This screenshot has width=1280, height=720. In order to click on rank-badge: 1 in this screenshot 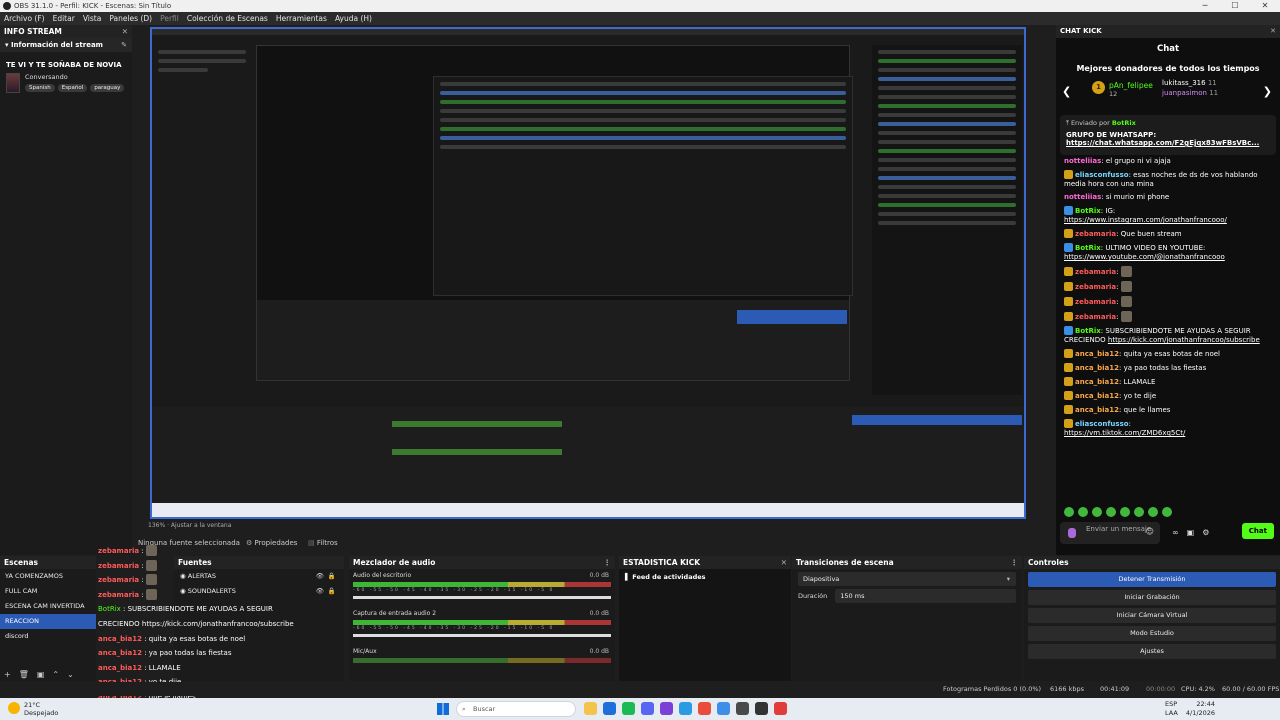, I will do `click(1098, 87)`.